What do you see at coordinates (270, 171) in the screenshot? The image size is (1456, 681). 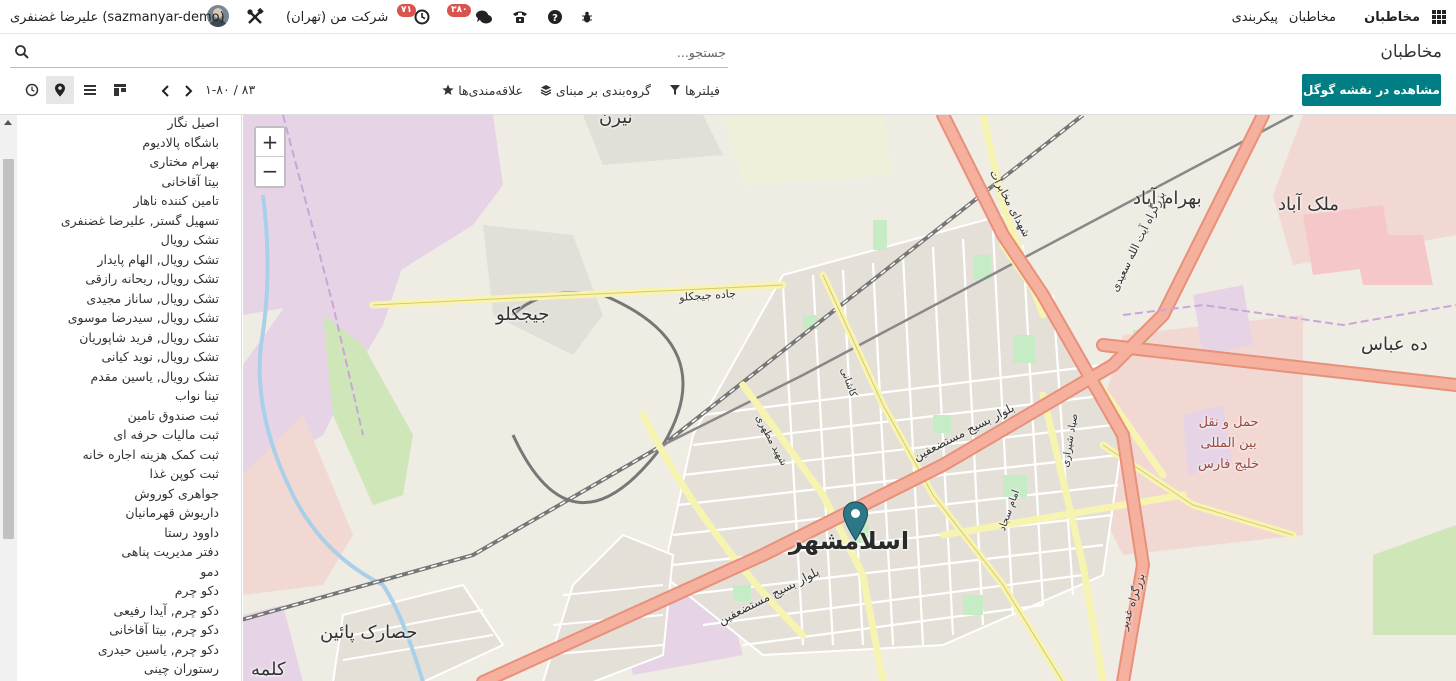 I see `zoom-out-button: −` at bounding box center [270, 171].